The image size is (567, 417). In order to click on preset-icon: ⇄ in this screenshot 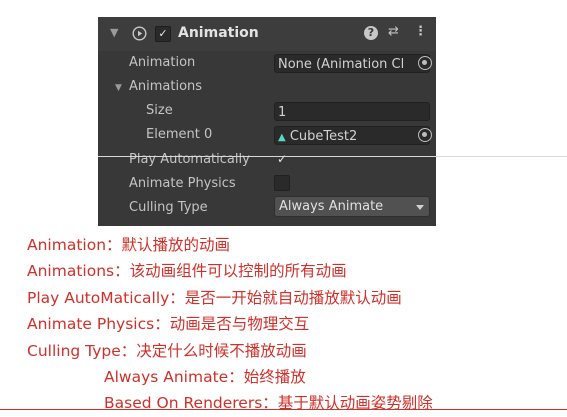, I will do `click(393, 31)`.